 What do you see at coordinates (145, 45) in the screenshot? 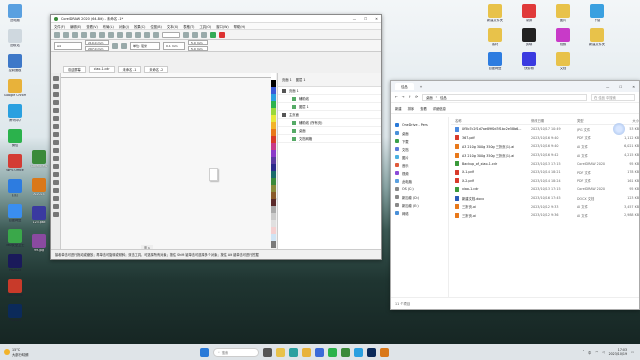
I see `units-select: 单位: 毫米` at bounding box center [145, 45].